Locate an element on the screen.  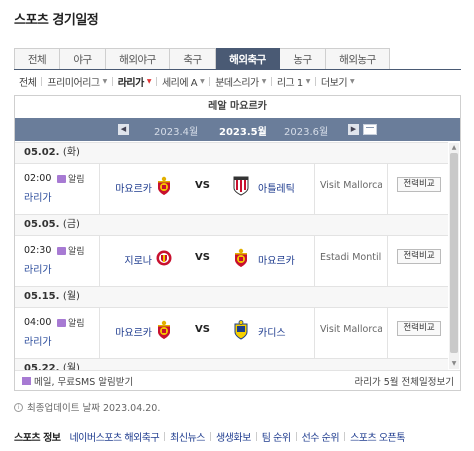
day-of-week: (화) is located at coordinates (71, 152).